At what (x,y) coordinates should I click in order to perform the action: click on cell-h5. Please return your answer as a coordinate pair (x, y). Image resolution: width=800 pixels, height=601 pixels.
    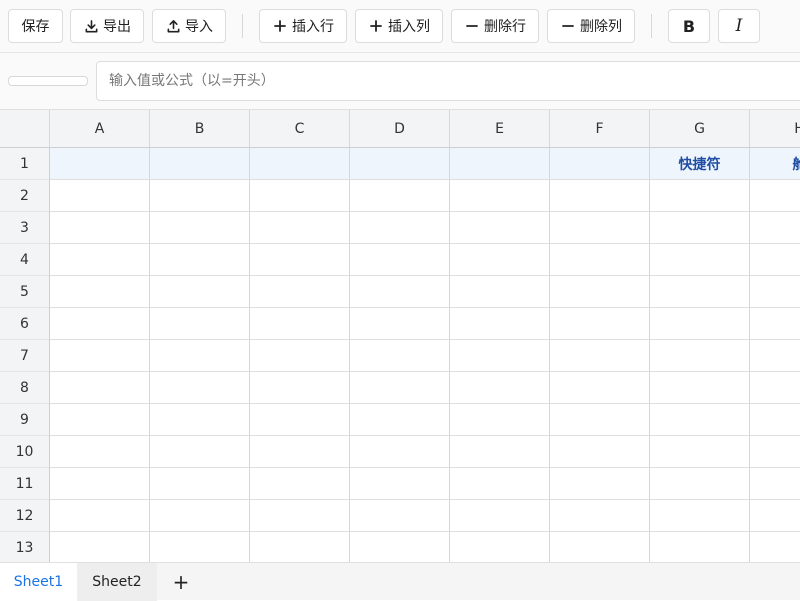
    Looking at the image, I should click on (775, 292).